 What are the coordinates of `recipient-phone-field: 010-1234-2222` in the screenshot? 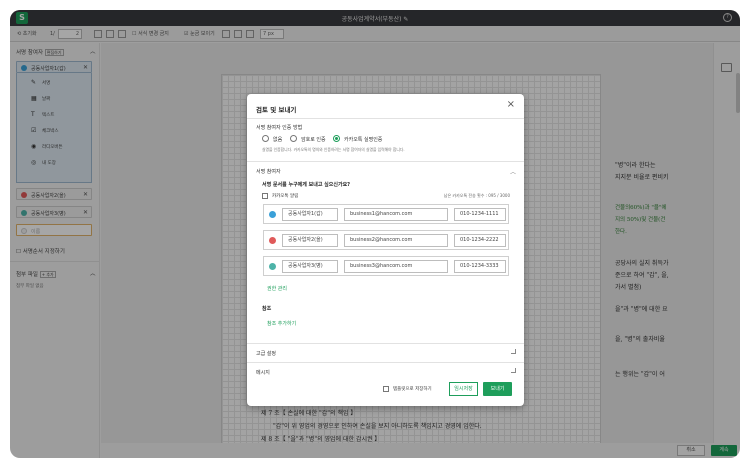 It's located at (480, 240).